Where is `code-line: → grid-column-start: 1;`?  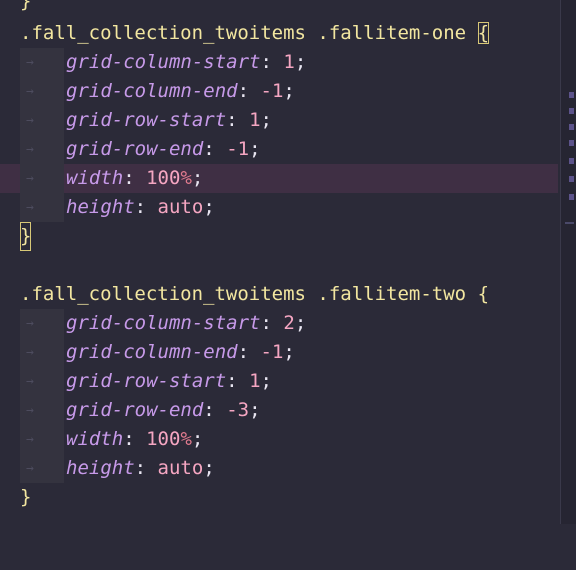 code-line: → grid-column-start: 1; is located at coordinates (279, 62).